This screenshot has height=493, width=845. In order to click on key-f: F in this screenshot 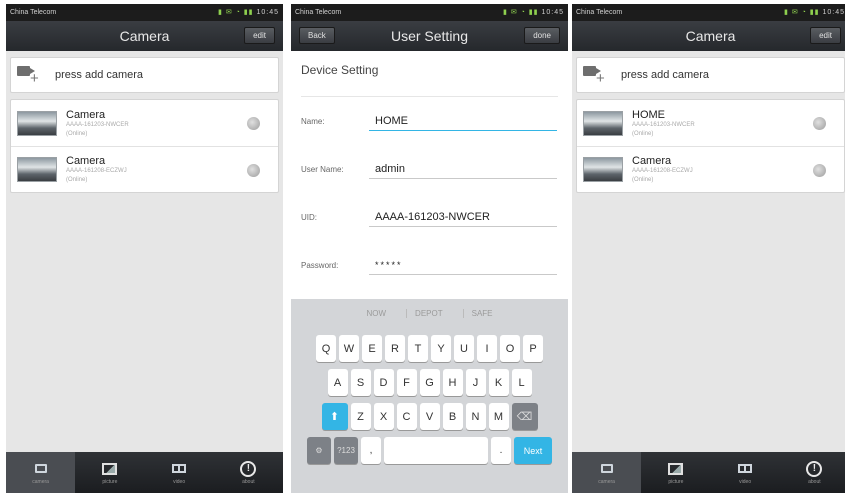, I will do `click(406, 382)`.